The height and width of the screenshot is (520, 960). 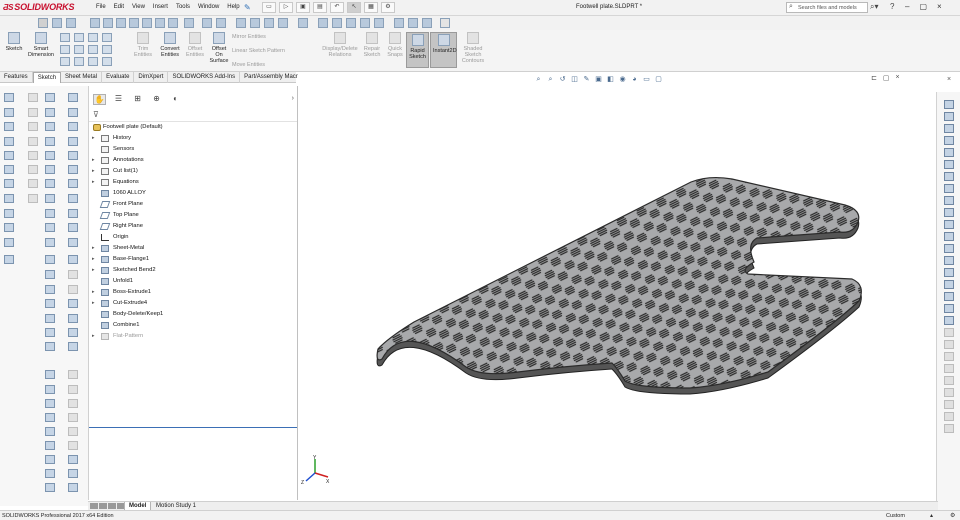 I want to click on scene-icon, so click(x=207, y=23).